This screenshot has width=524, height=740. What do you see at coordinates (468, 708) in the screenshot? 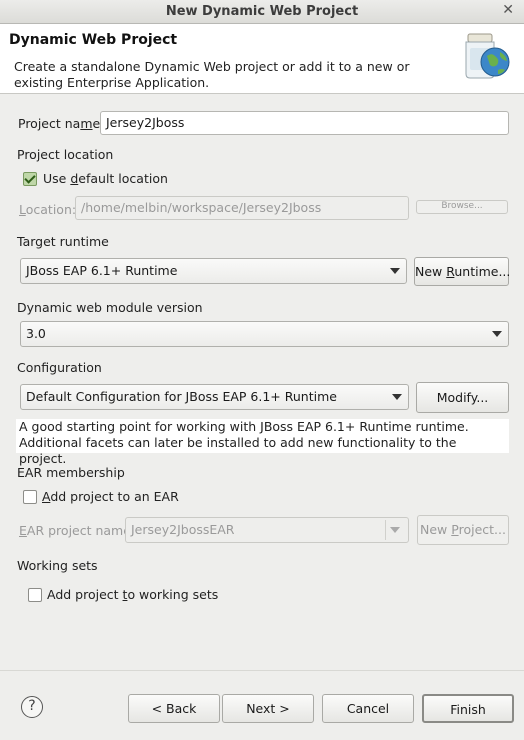
I see `finish-button: Finish` at bounding box center [468, 708].